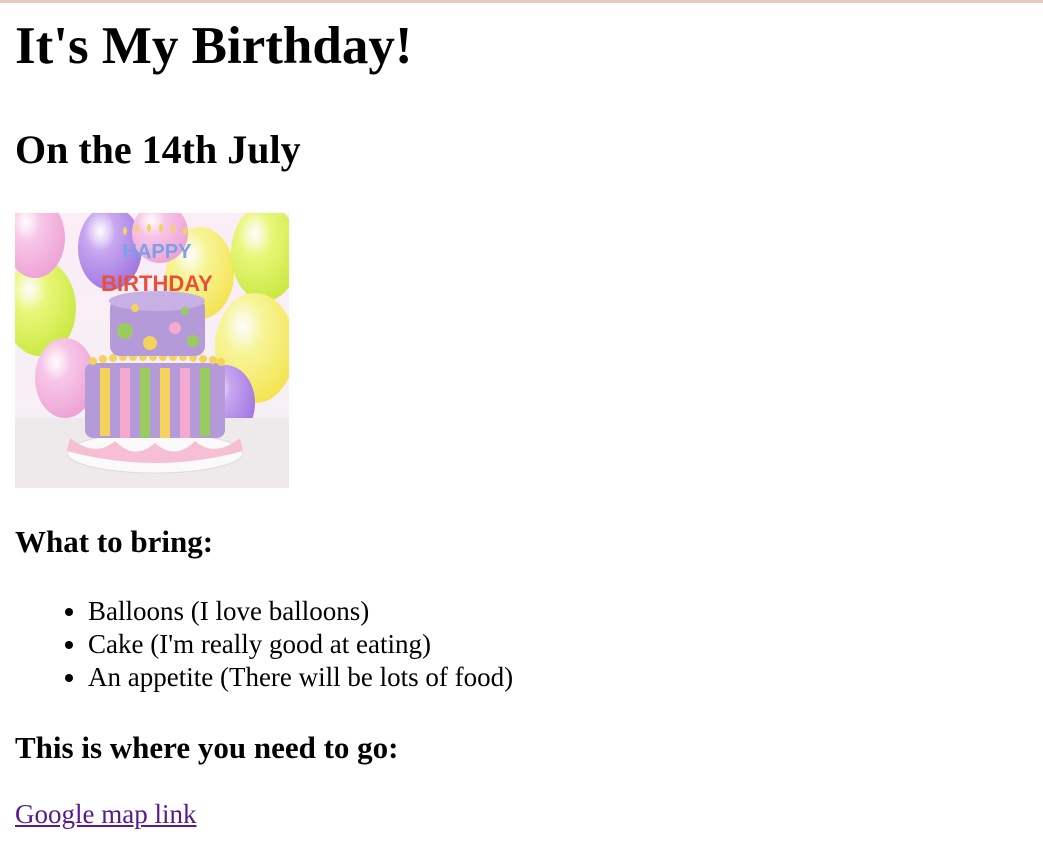 Image resolution: width=1043 pixels, height=841 pixels. I want to click on birthday-cake-image: HAPPY BIRTHDAY, so click(152, 350).